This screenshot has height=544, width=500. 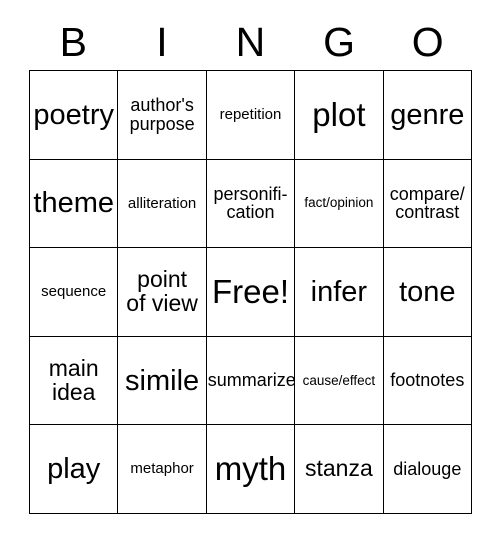 I want to click on bingo-cell-r5c1: play, so click(x=74, y=469).